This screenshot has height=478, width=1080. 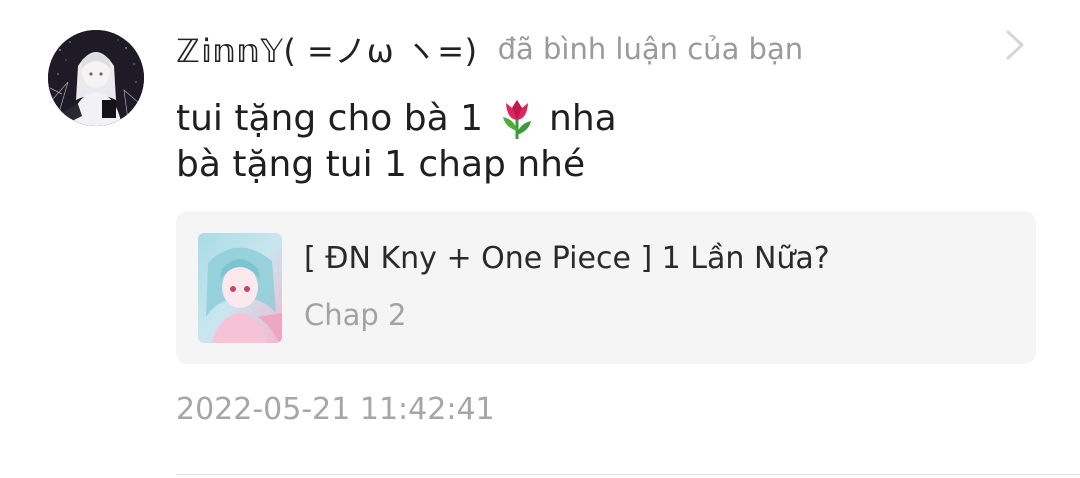 I want to click on comment-line-1-start: tui tặng cho bà 1, so click(x=330, y=118).